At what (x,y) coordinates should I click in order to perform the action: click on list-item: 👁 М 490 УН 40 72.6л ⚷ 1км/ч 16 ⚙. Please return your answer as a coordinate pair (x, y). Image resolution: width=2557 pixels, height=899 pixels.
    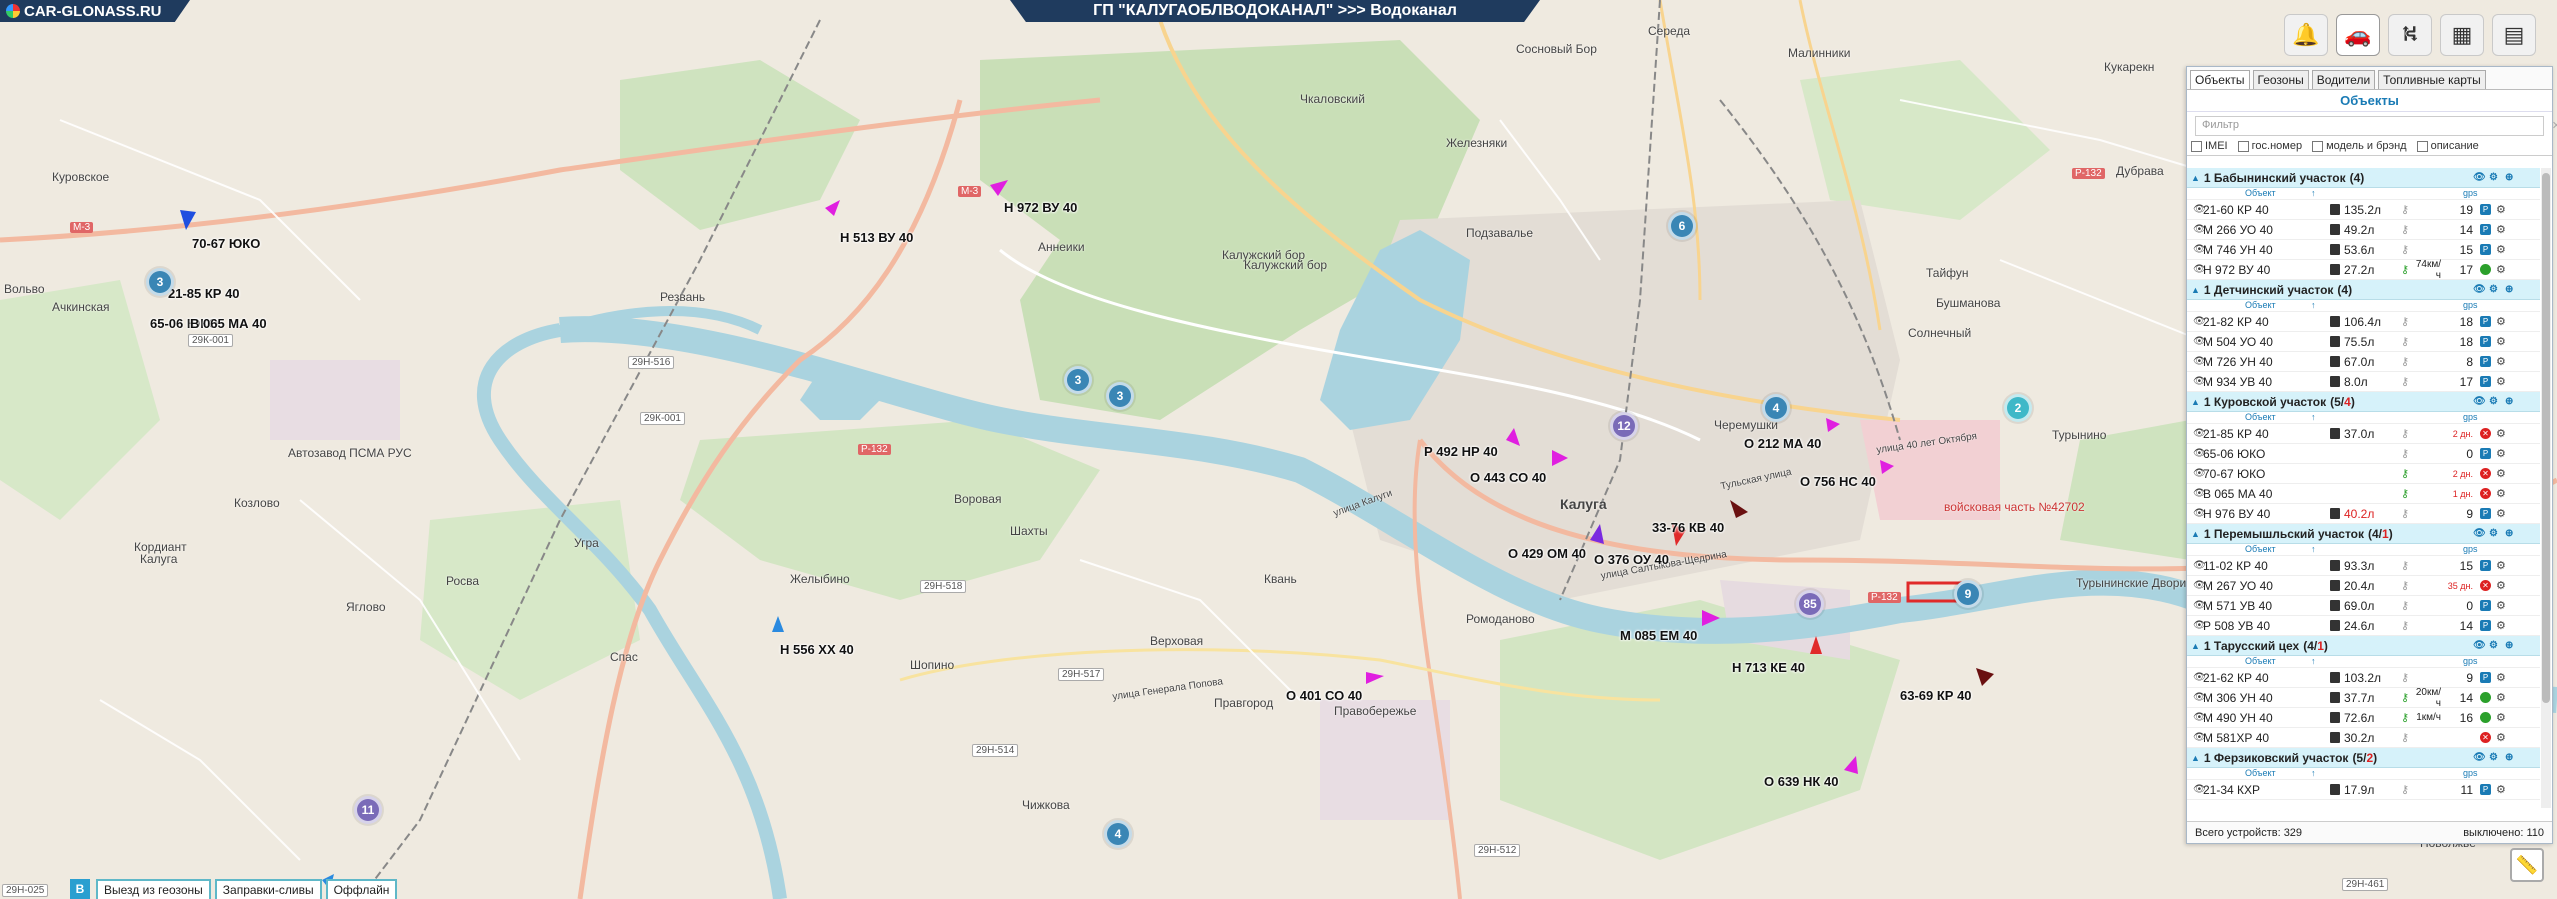
    Looking at the image, I should click on (2363, 718).